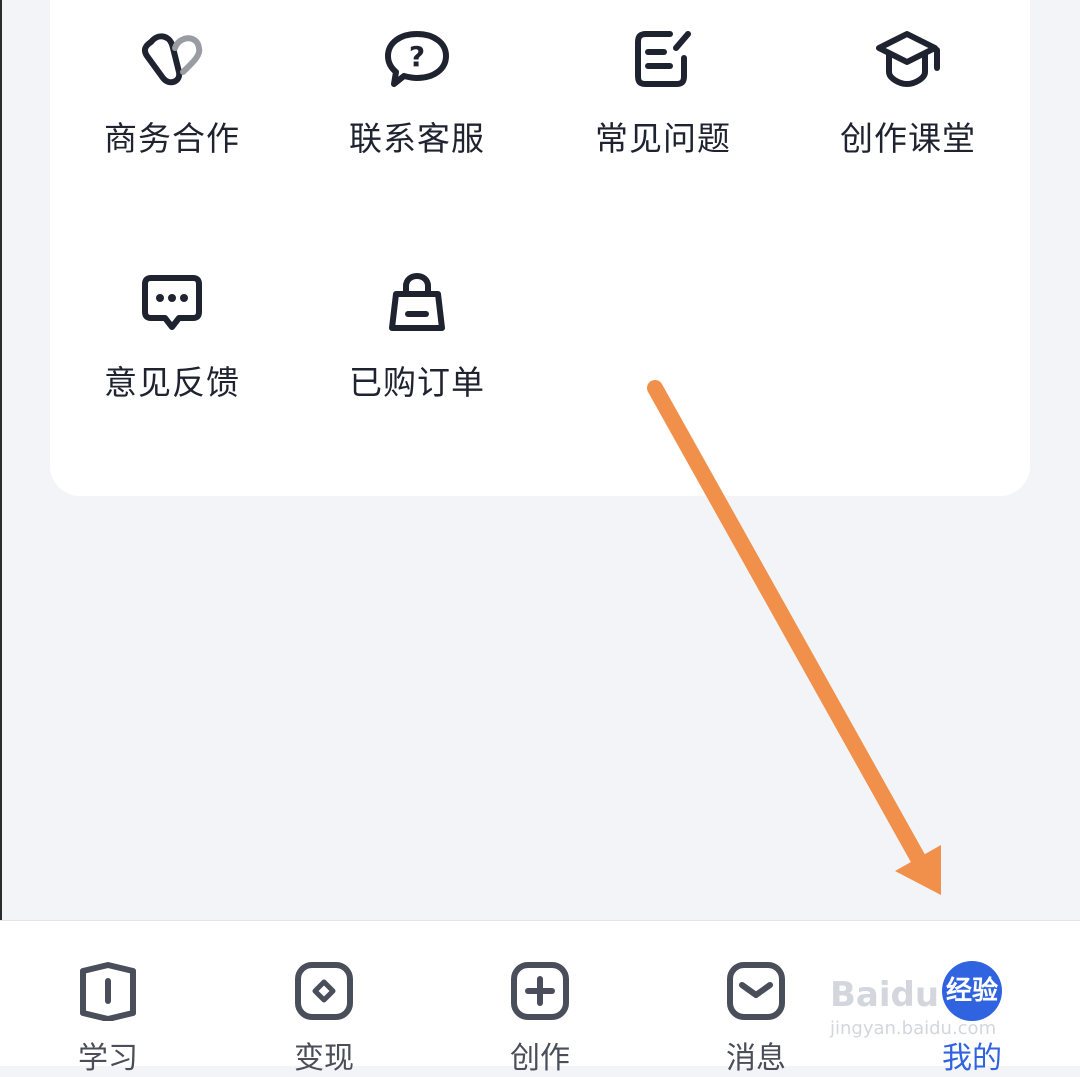  What do you see at coordinates (108, 1058) in the screenshot?
I see `tab-label: 学习` at bounding box center [108, 1058].